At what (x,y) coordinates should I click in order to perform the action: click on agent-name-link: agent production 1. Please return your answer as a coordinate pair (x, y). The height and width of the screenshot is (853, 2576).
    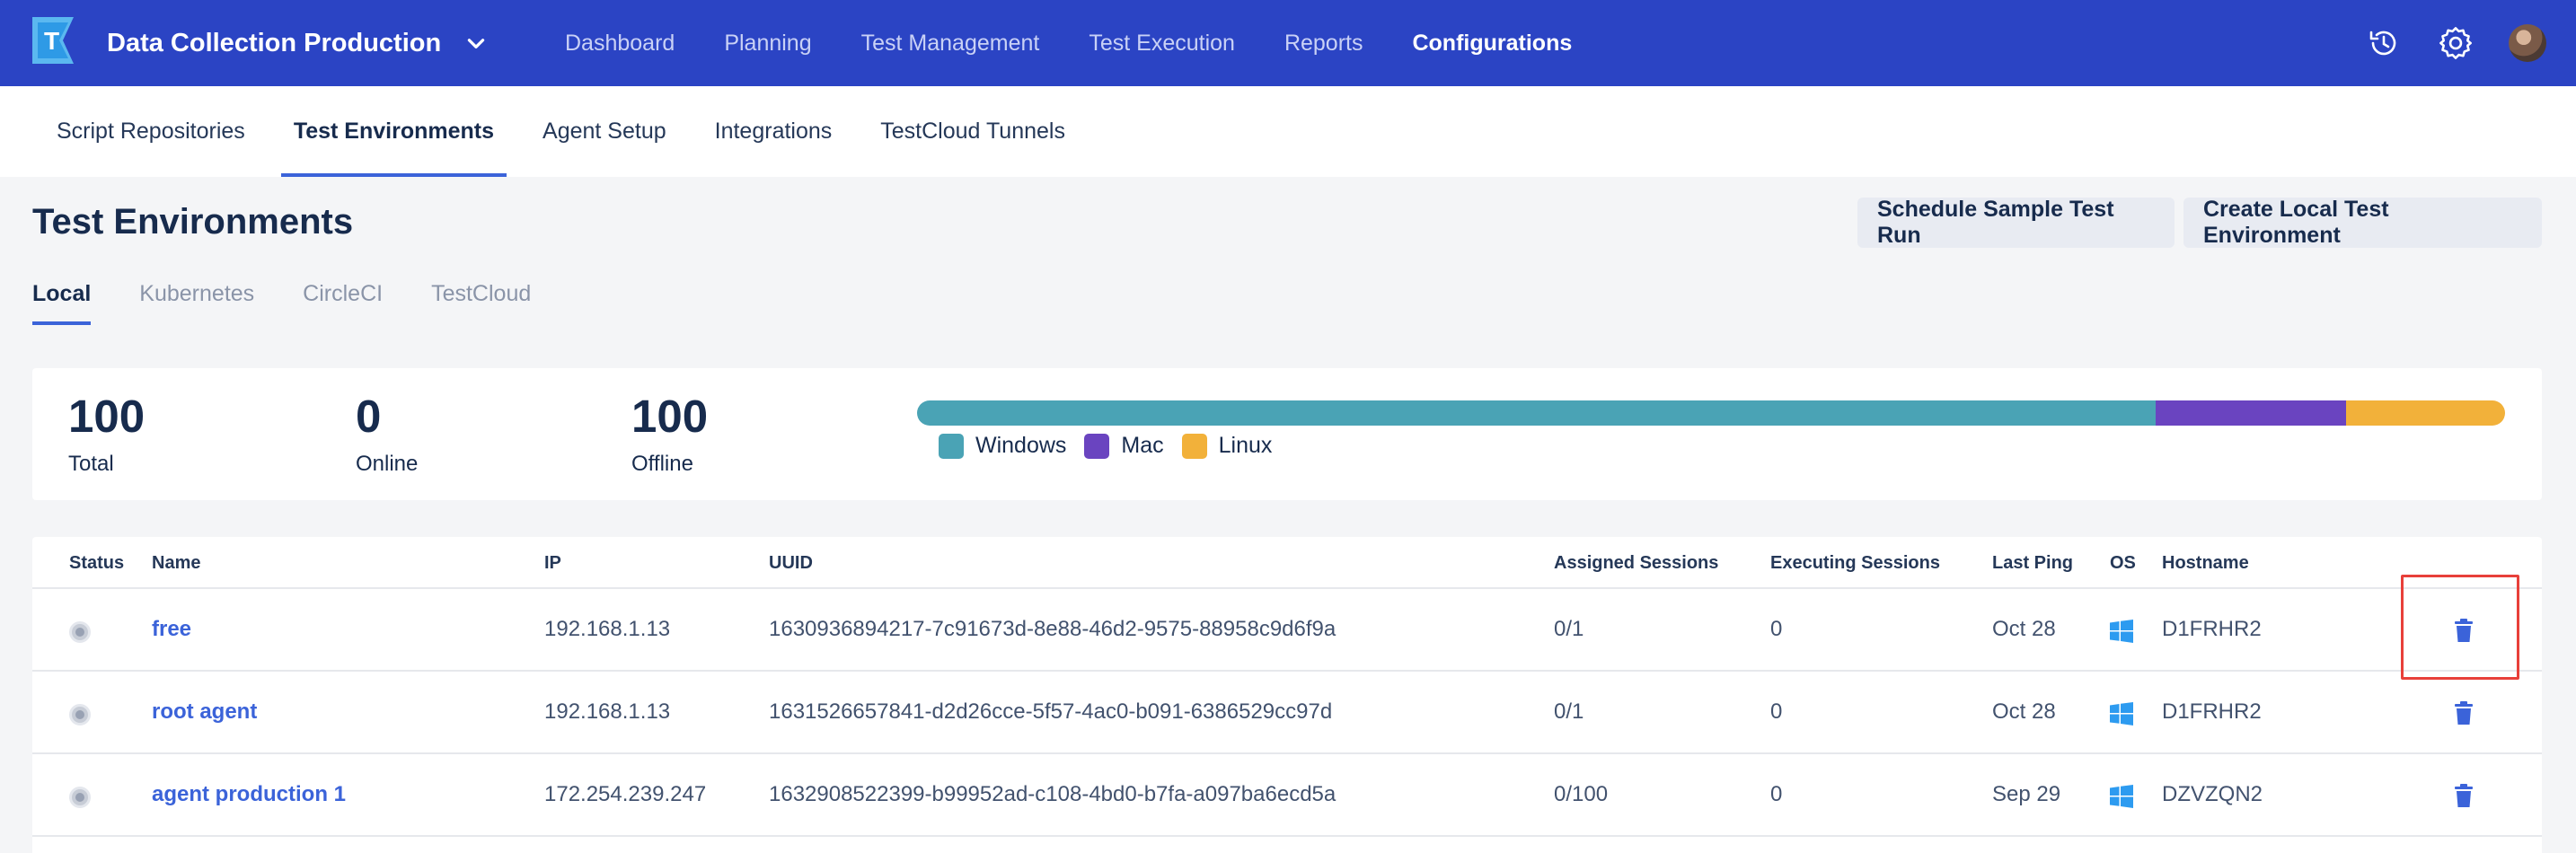
    Looking at the image, I should click on (249, 795).